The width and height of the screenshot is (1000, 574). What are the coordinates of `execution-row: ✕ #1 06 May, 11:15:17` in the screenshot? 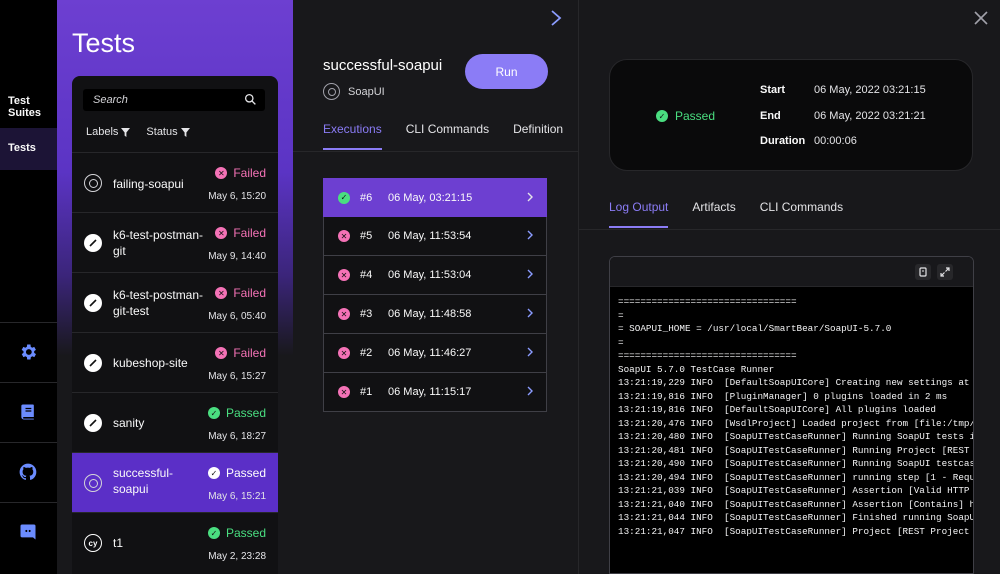 It's located at (435, 392).